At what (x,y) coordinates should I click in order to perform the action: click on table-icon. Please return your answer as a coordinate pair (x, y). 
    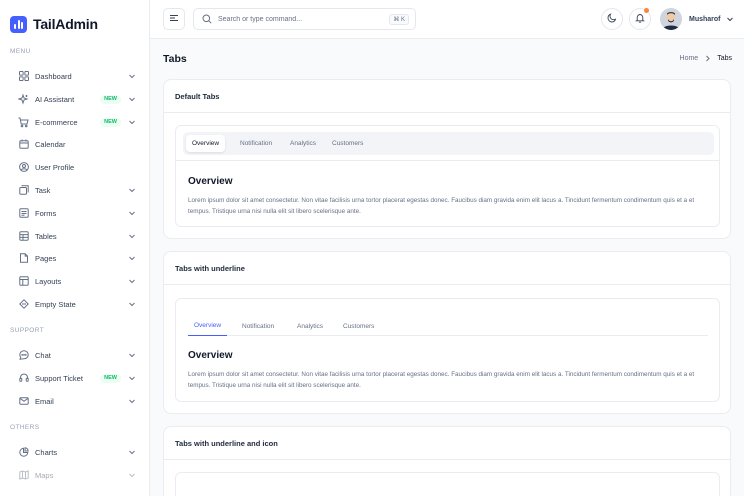
    Looking at the image, I should click on (23, 236).